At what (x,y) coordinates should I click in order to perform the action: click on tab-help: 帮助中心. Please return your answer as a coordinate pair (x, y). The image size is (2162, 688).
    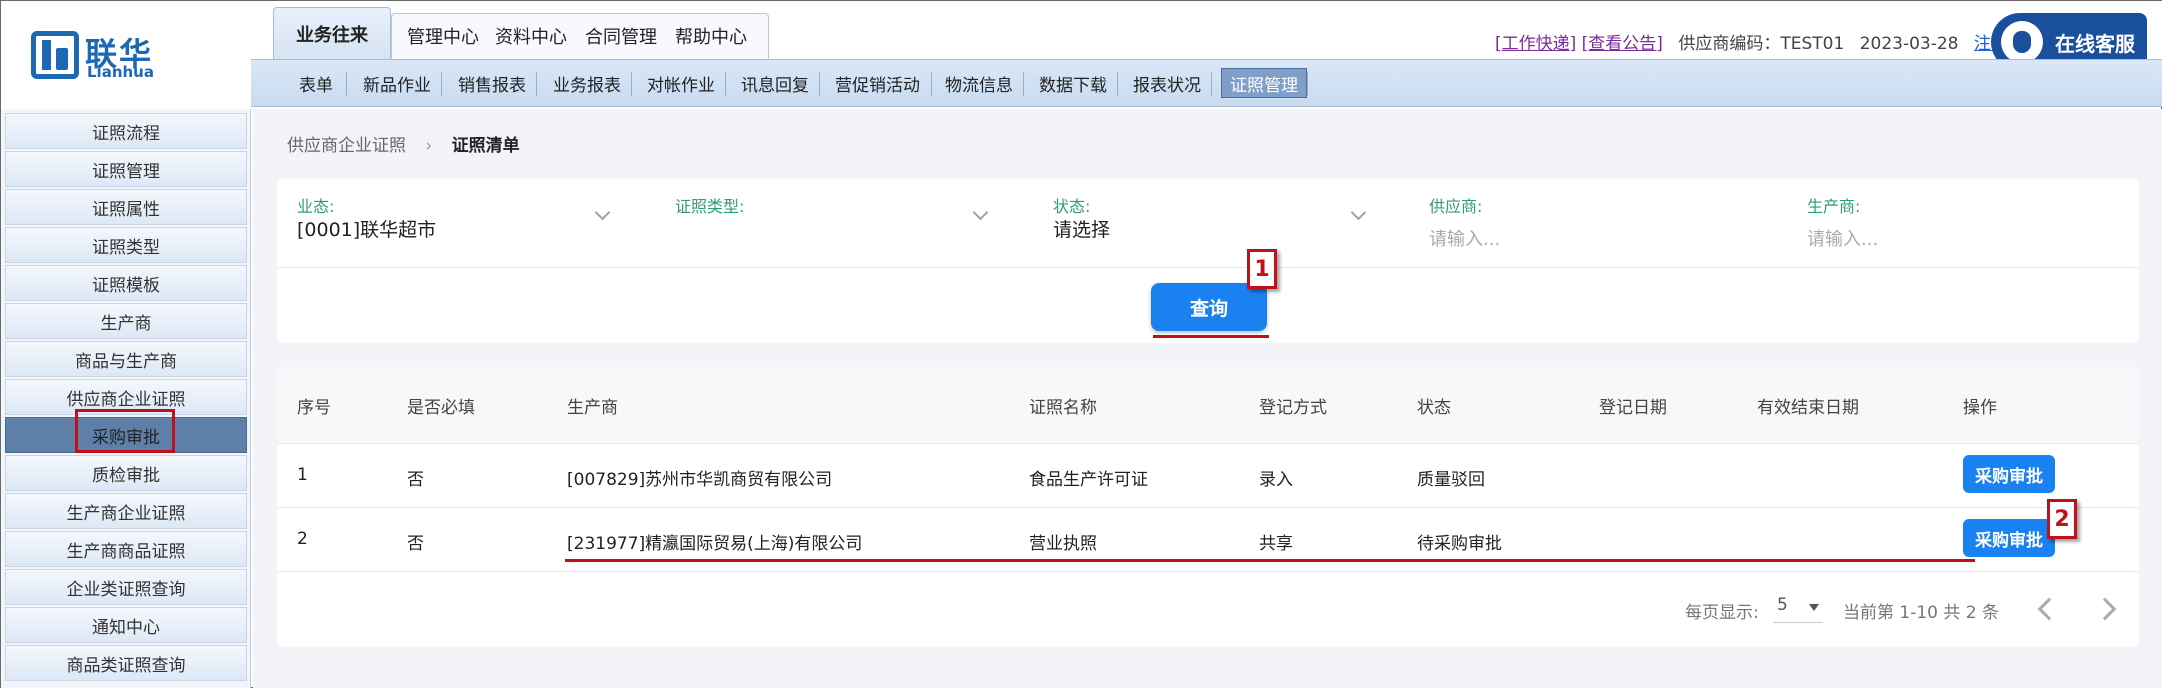
    Looking at the image, I should click on (711, 36).